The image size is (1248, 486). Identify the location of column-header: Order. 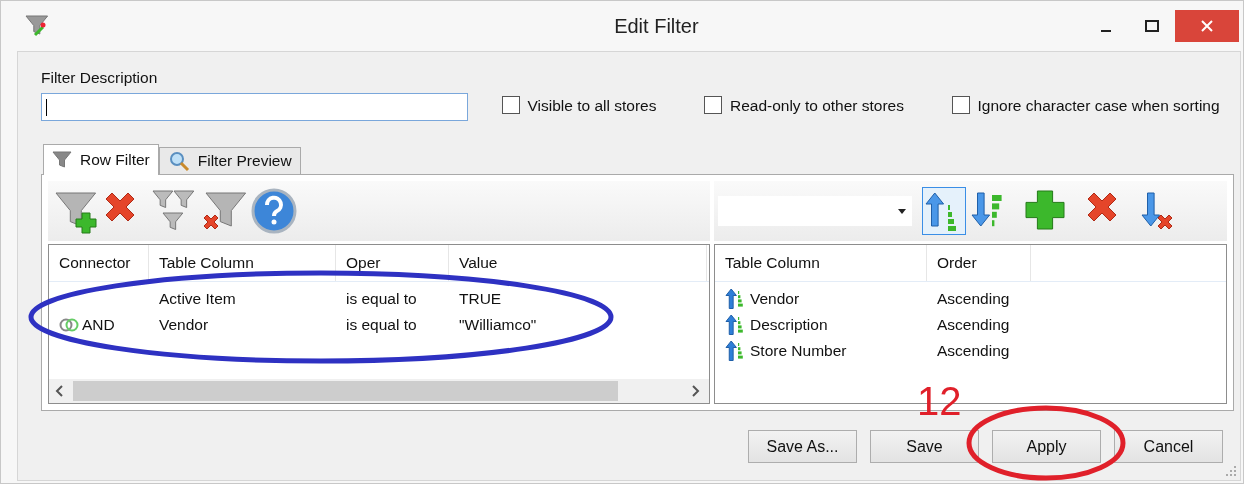
(979, 263).